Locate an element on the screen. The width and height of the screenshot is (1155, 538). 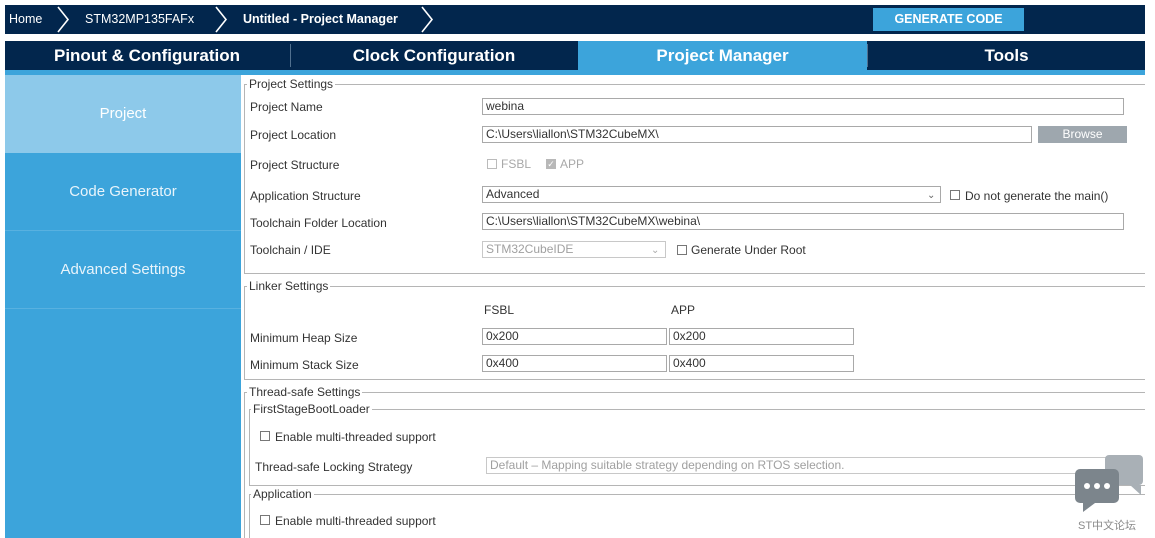
fsbl-multithread-label: Enable multi-threaded support is located at coordinates (355, 437).